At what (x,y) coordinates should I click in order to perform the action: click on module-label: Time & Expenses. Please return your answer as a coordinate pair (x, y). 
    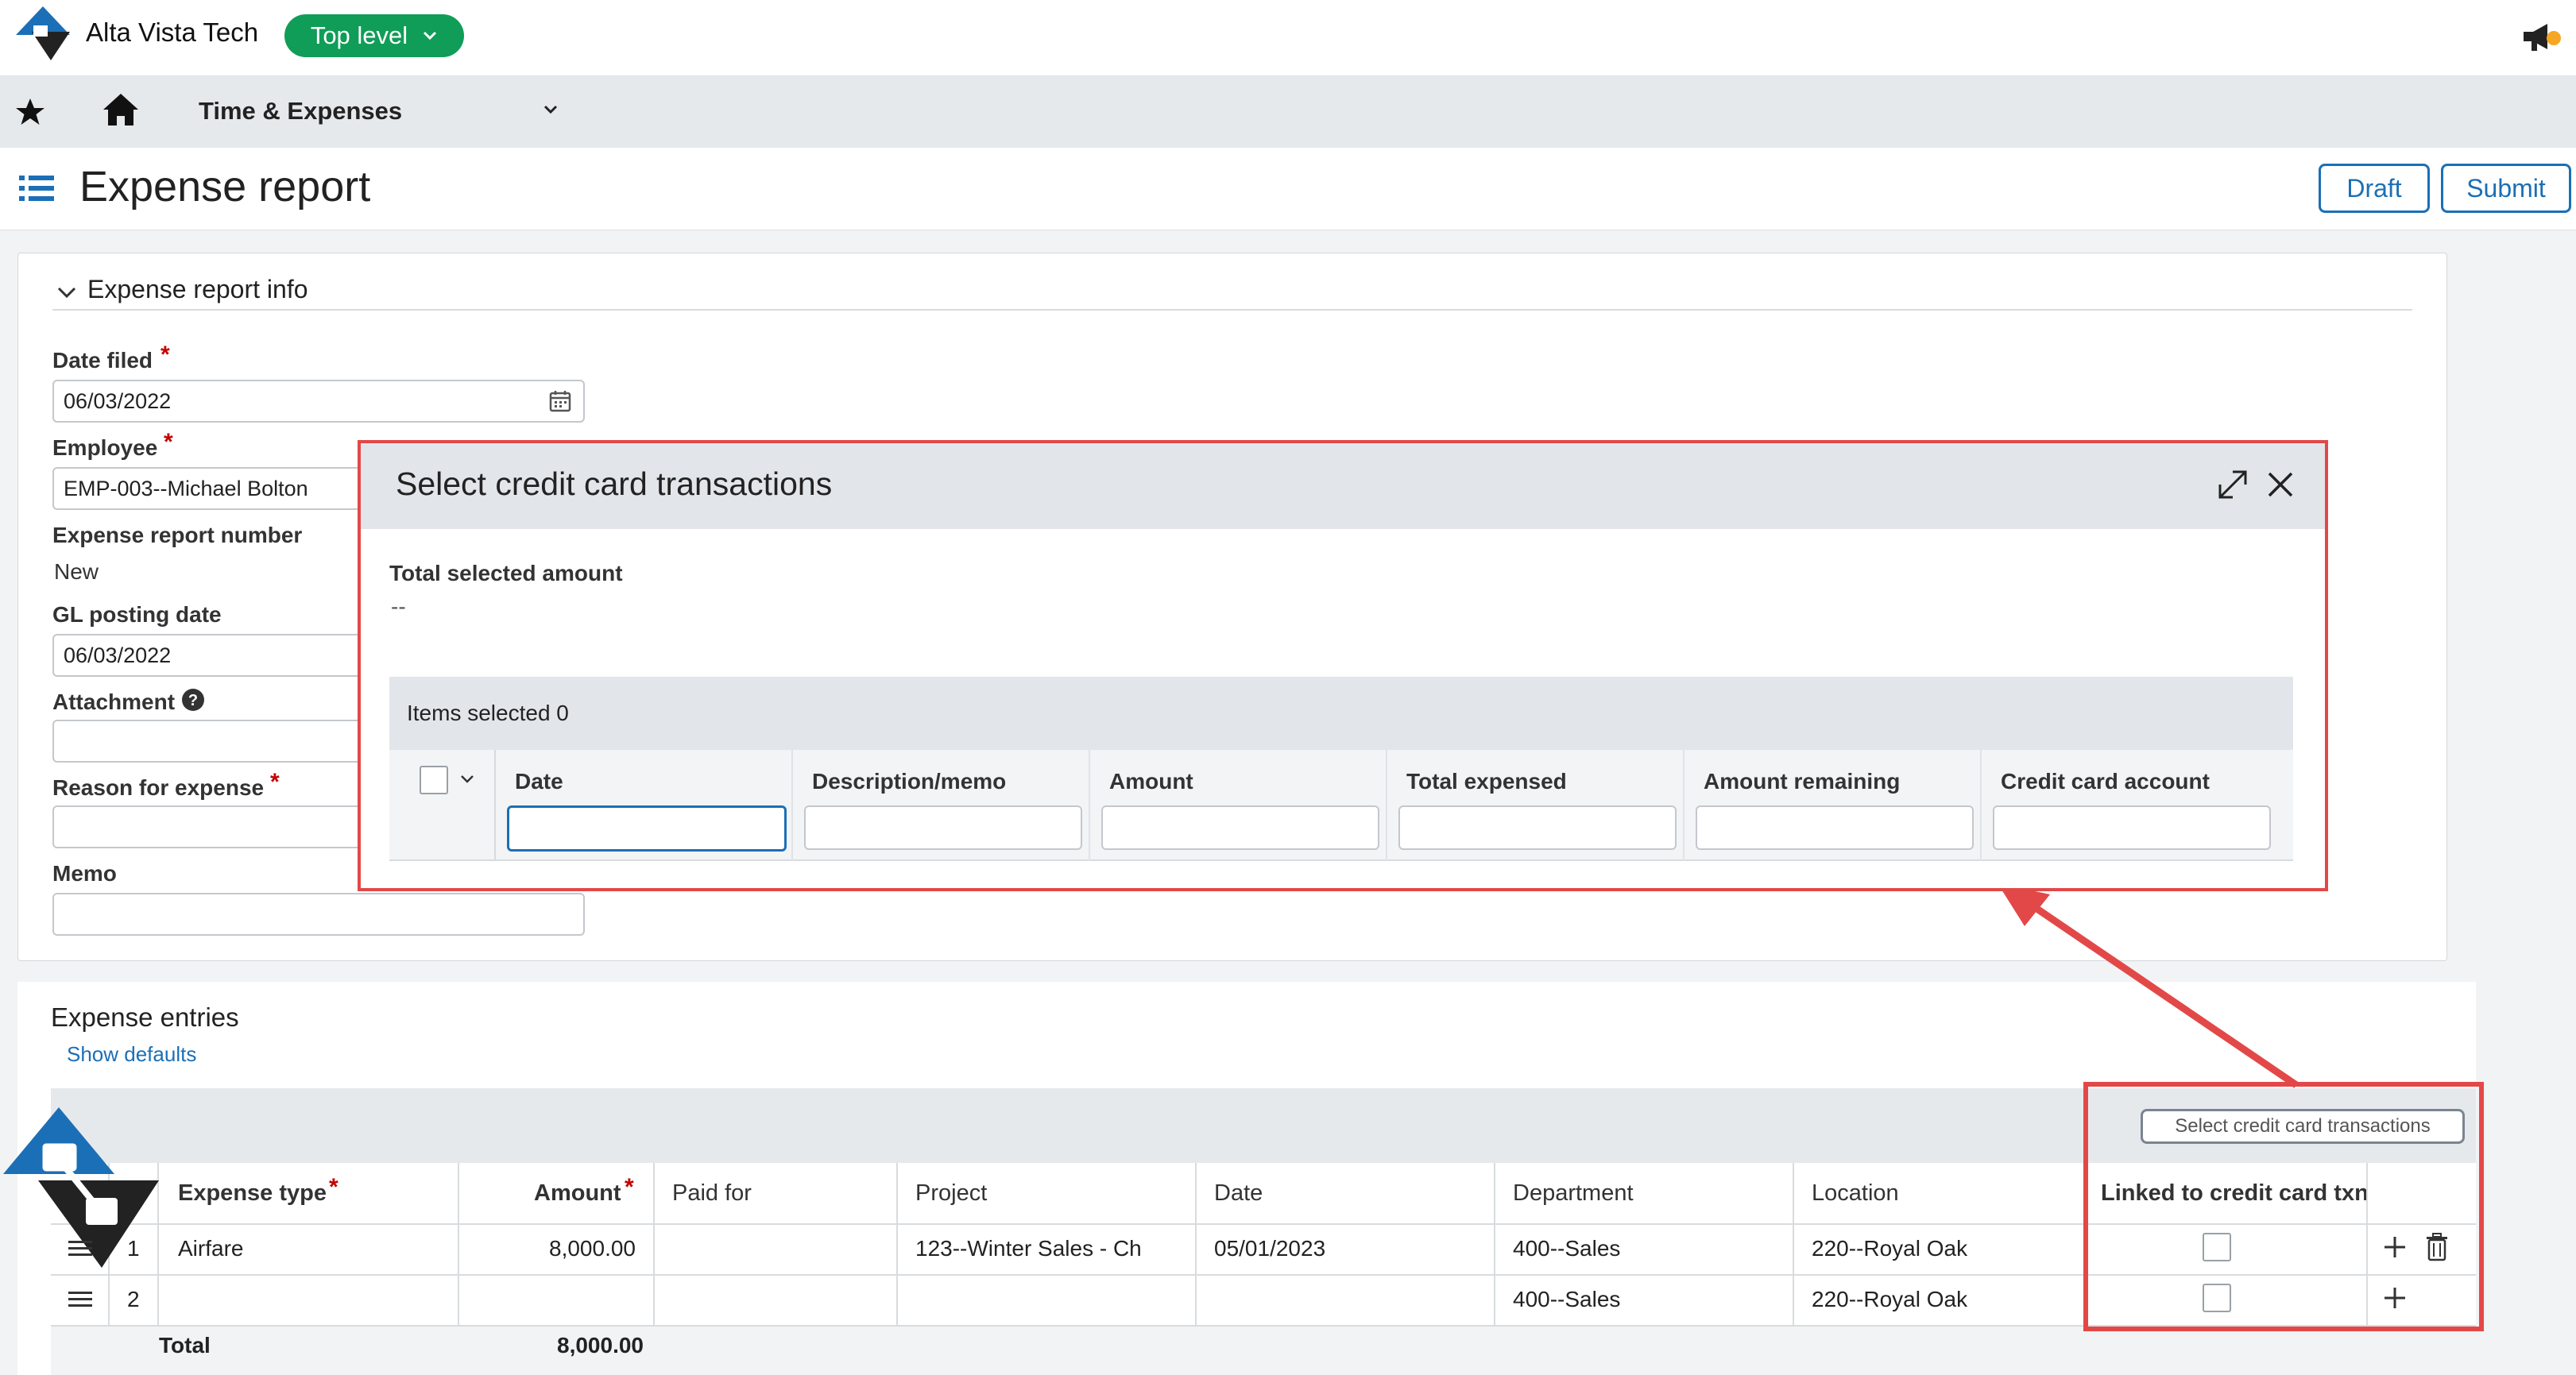
    Looking at the image, I should click on (300, 112).